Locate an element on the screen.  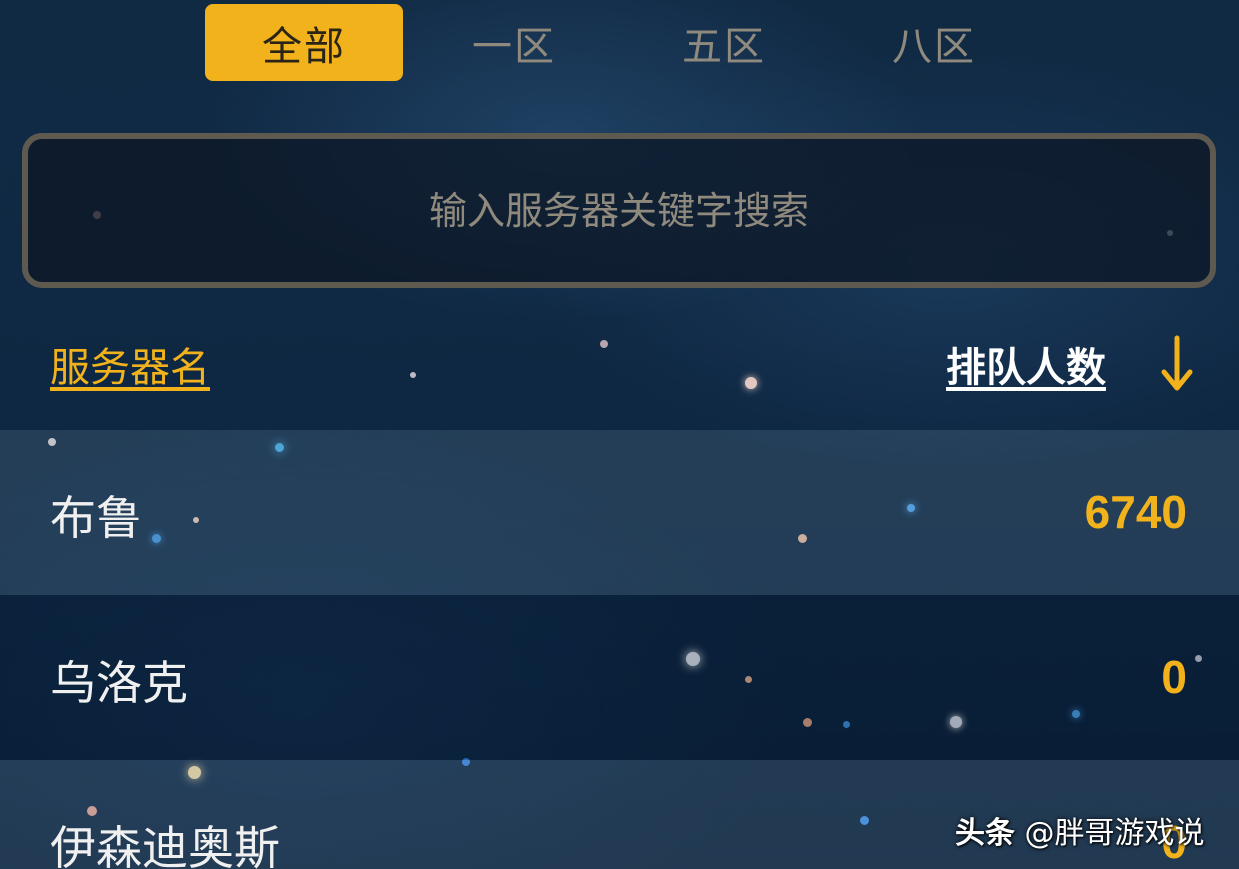
server-name: 乌洛克 is located at coordinates (119, 683).